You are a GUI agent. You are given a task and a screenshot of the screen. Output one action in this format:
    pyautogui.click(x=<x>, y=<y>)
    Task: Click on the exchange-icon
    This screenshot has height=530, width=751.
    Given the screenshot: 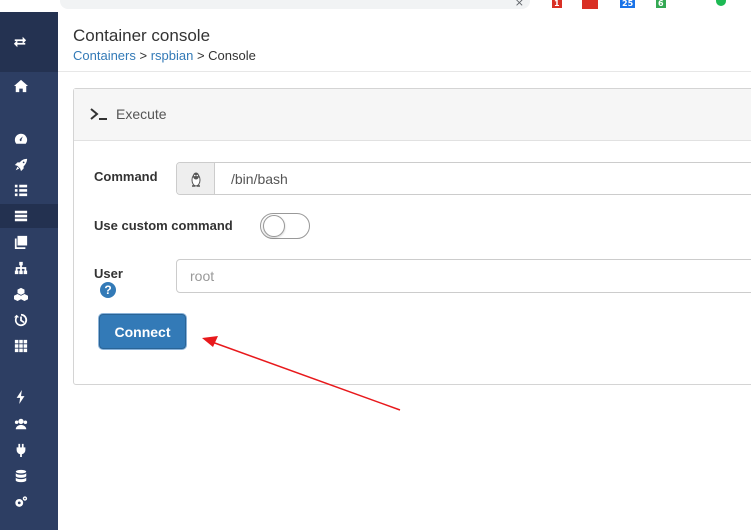 What is the action you would take?
    pyautogui.click(x=20, y=42)
    